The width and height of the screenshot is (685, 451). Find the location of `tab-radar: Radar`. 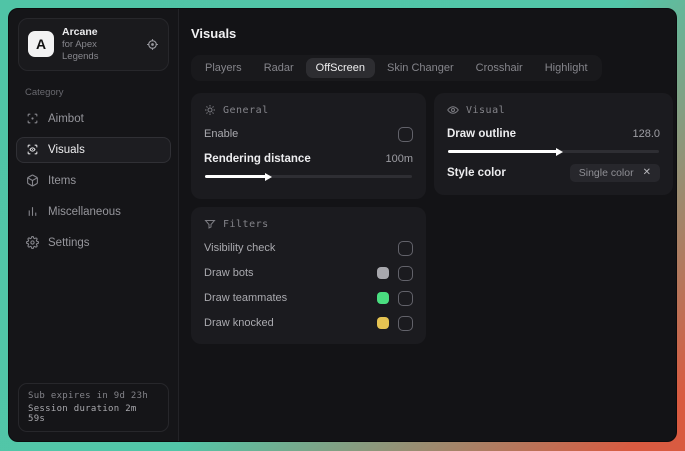

tab-radar: Radar is located at coordinates (279, 68).